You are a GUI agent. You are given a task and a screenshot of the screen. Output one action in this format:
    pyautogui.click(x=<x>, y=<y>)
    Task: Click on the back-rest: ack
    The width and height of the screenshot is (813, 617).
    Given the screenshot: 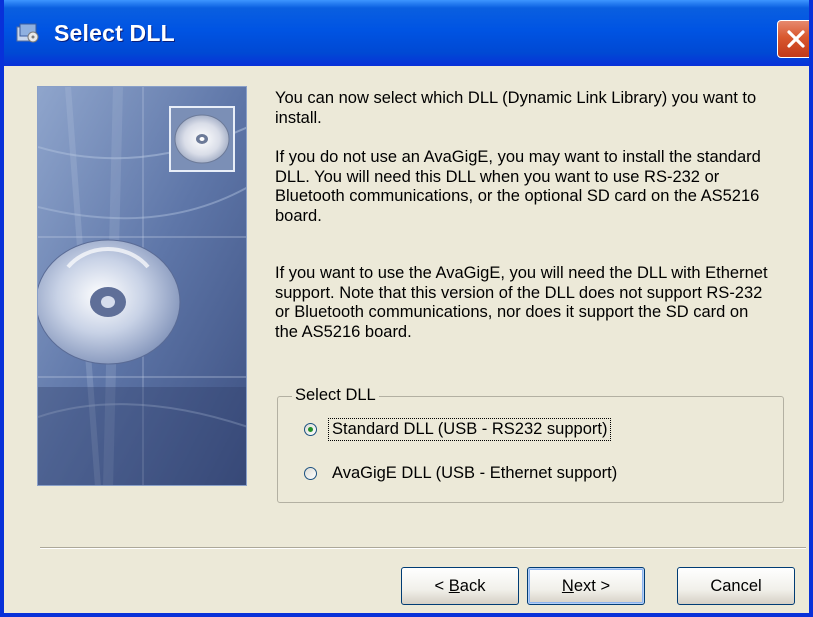 What is the action you would take?
    pyautogui.click(x=472, y=585)
    